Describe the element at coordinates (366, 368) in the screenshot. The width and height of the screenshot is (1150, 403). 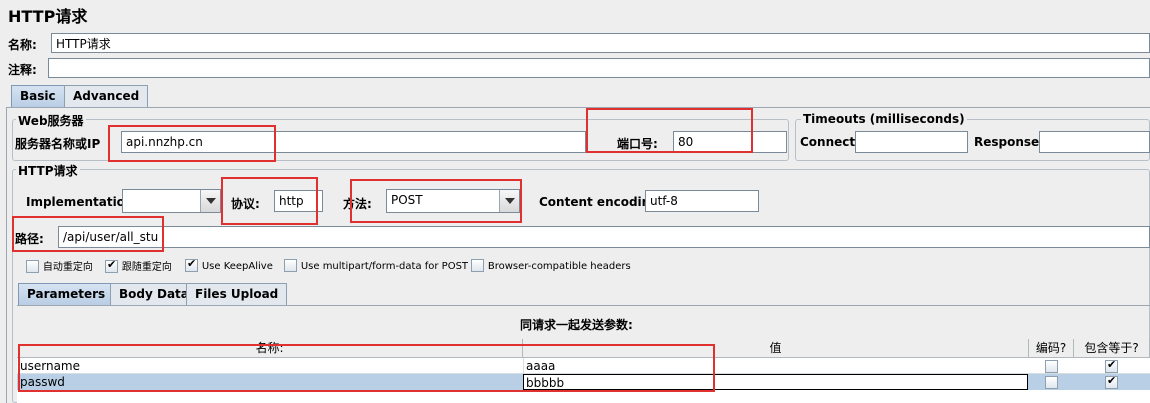
I see `annotation-box-params` at that location.